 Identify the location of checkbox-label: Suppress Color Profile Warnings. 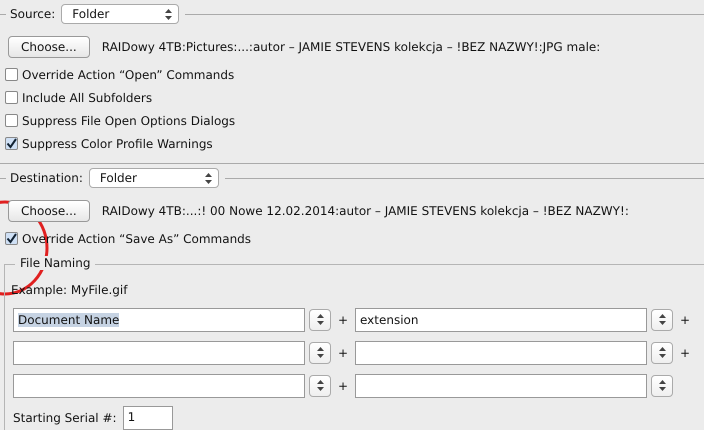
(117, 143).